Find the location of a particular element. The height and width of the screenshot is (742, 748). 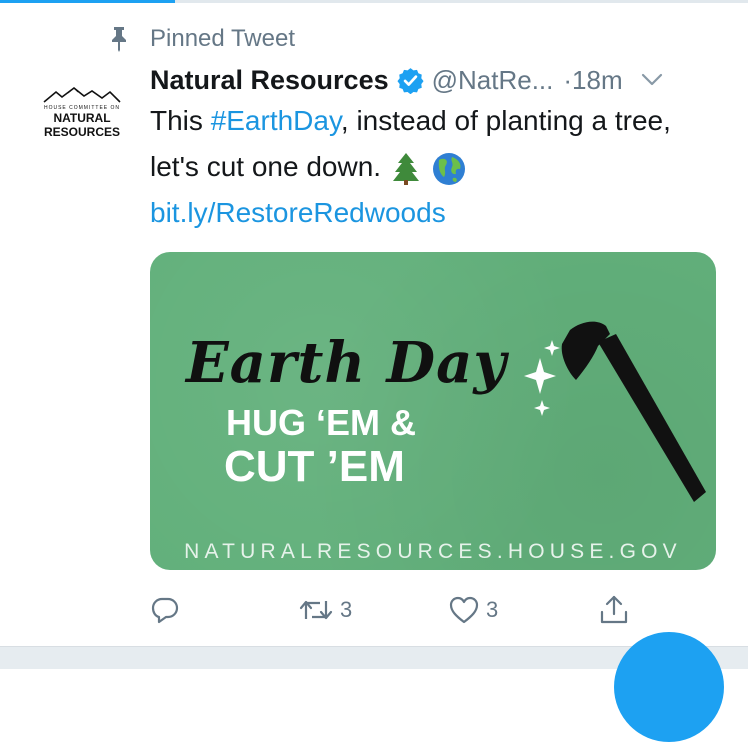

card-website: NATURALRESOURCES.HOUSE.GOV is located at coordinates (433, 551).